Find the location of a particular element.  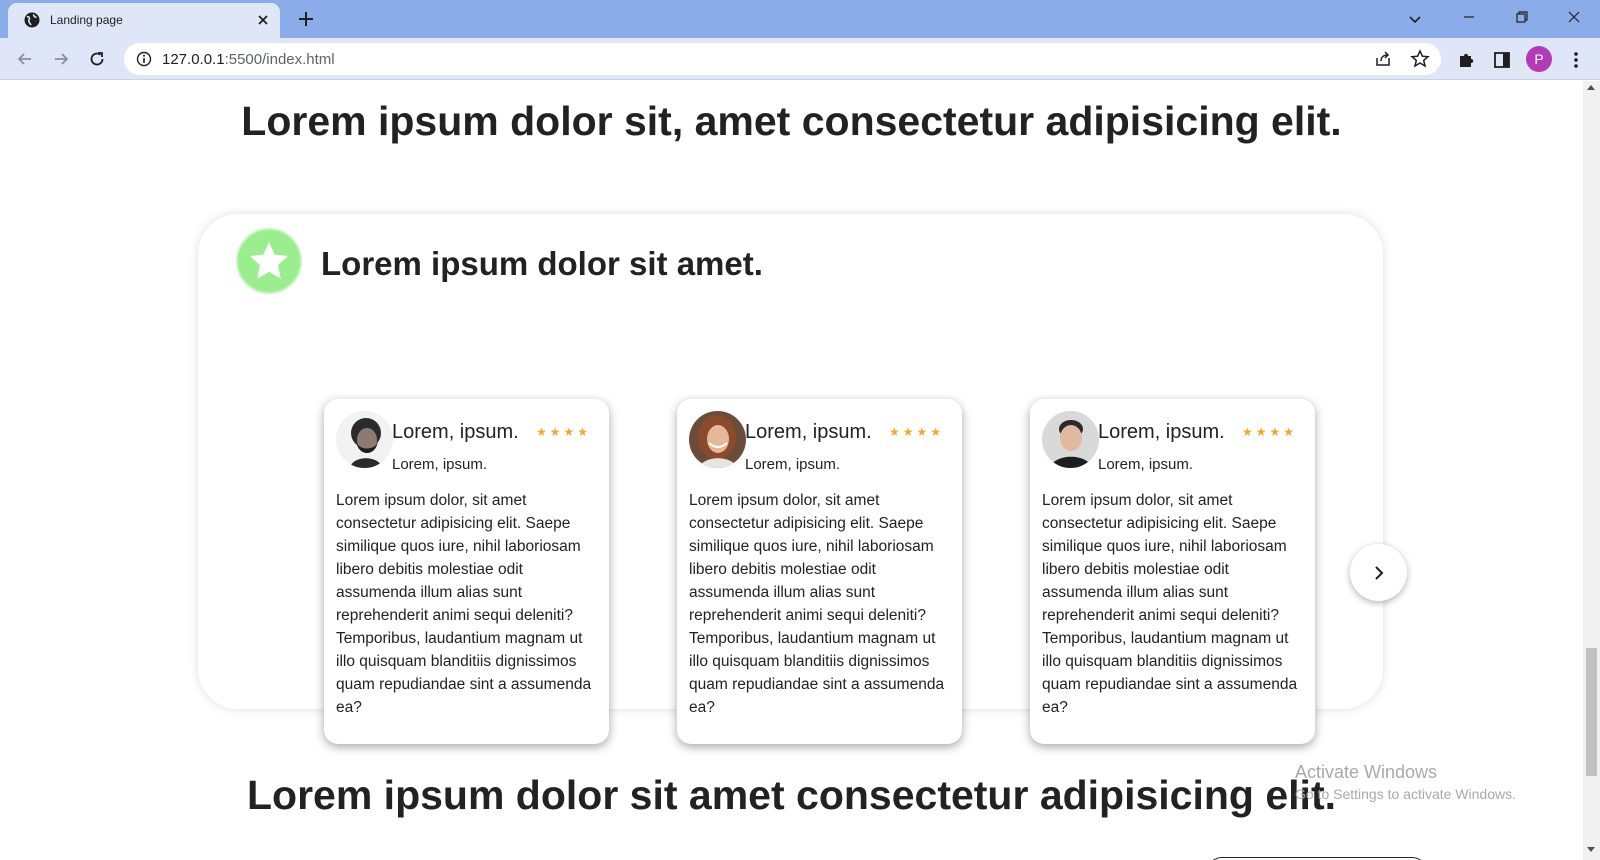

url-path: :5500/index.html is located at coordinates (279, 59).